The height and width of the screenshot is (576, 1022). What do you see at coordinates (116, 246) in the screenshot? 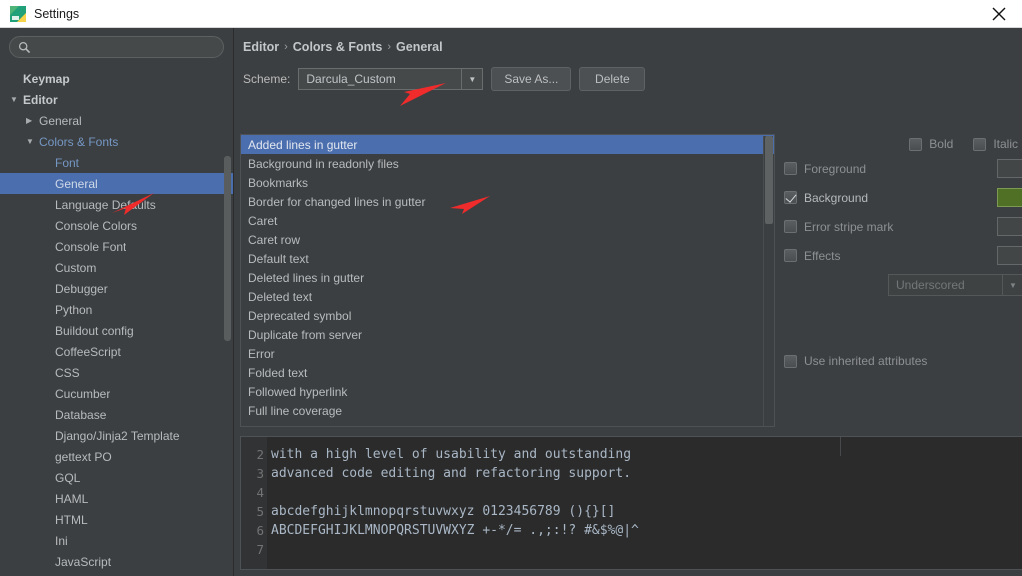
I see `sidebar-item-console-font: •Console Font` at bounding box center [116, 246].